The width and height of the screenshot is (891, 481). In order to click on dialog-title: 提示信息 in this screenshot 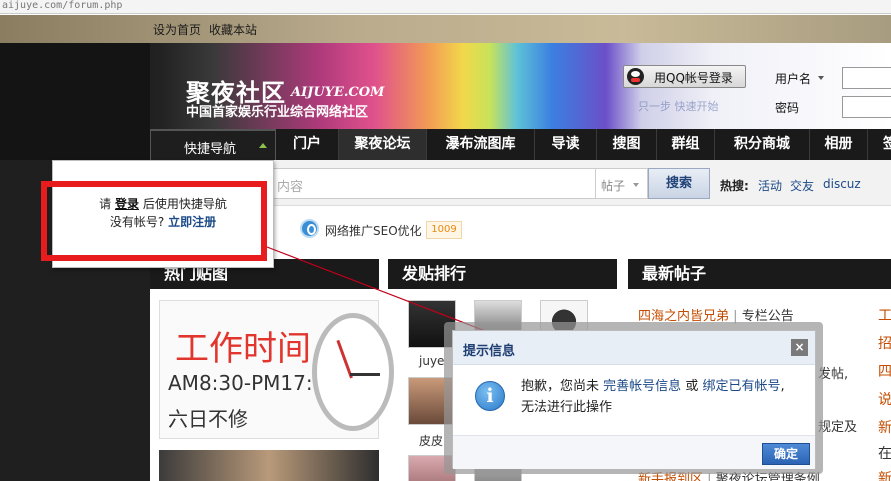, I will do `click(489, 351)`.